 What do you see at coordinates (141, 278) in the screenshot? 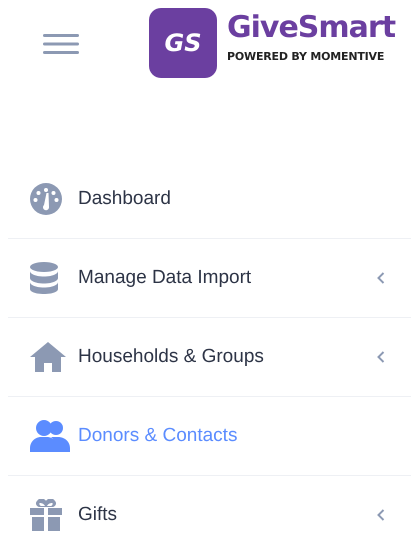
I see `nav-item: Manage Data Import` at bounding box center [141, 278].